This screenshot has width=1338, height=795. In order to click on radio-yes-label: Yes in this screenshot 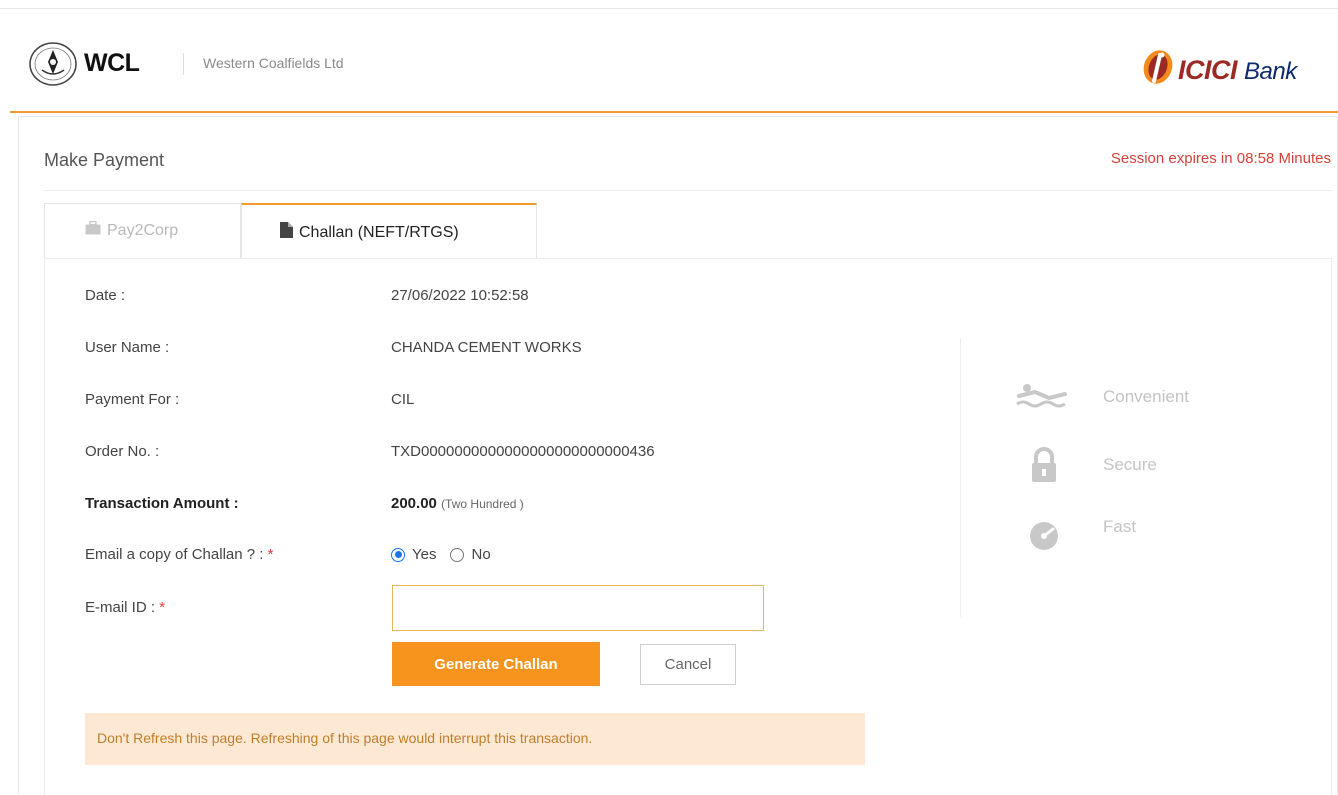, I will do `click(424, 554)`.